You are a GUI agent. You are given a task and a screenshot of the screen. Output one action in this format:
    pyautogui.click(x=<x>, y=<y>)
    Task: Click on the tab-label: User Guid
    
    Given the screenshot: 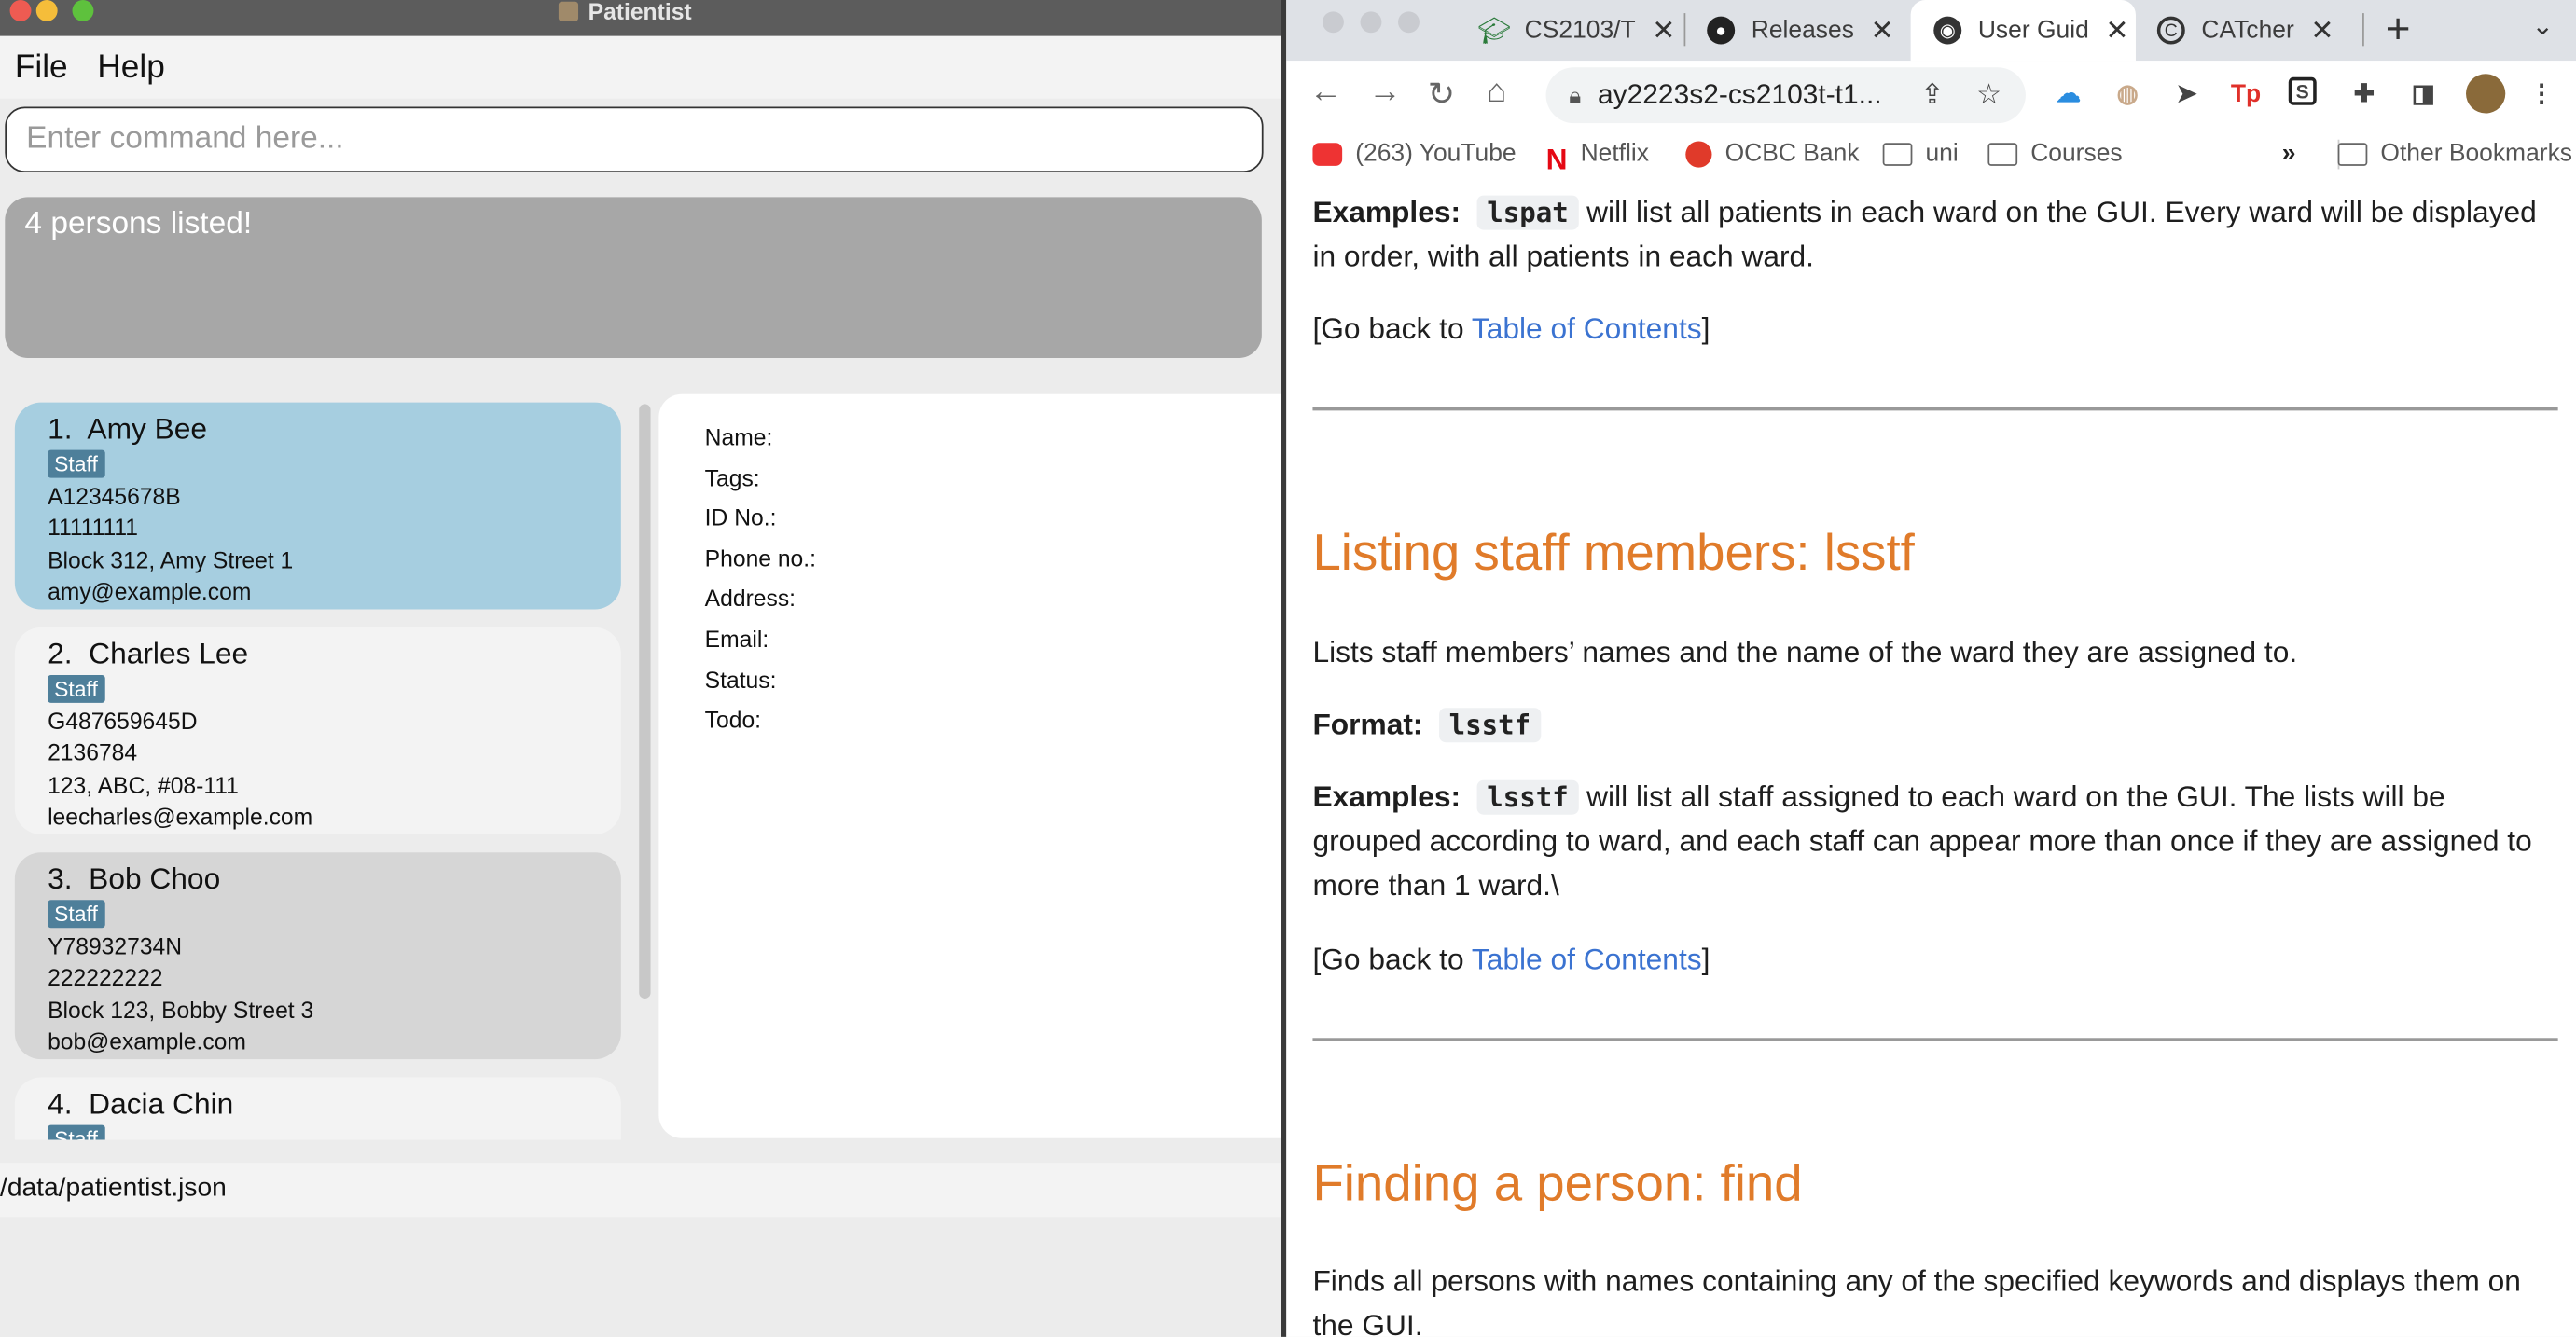 What is the action you would take?
    pyautogui.click(x=2033, y=31)
    